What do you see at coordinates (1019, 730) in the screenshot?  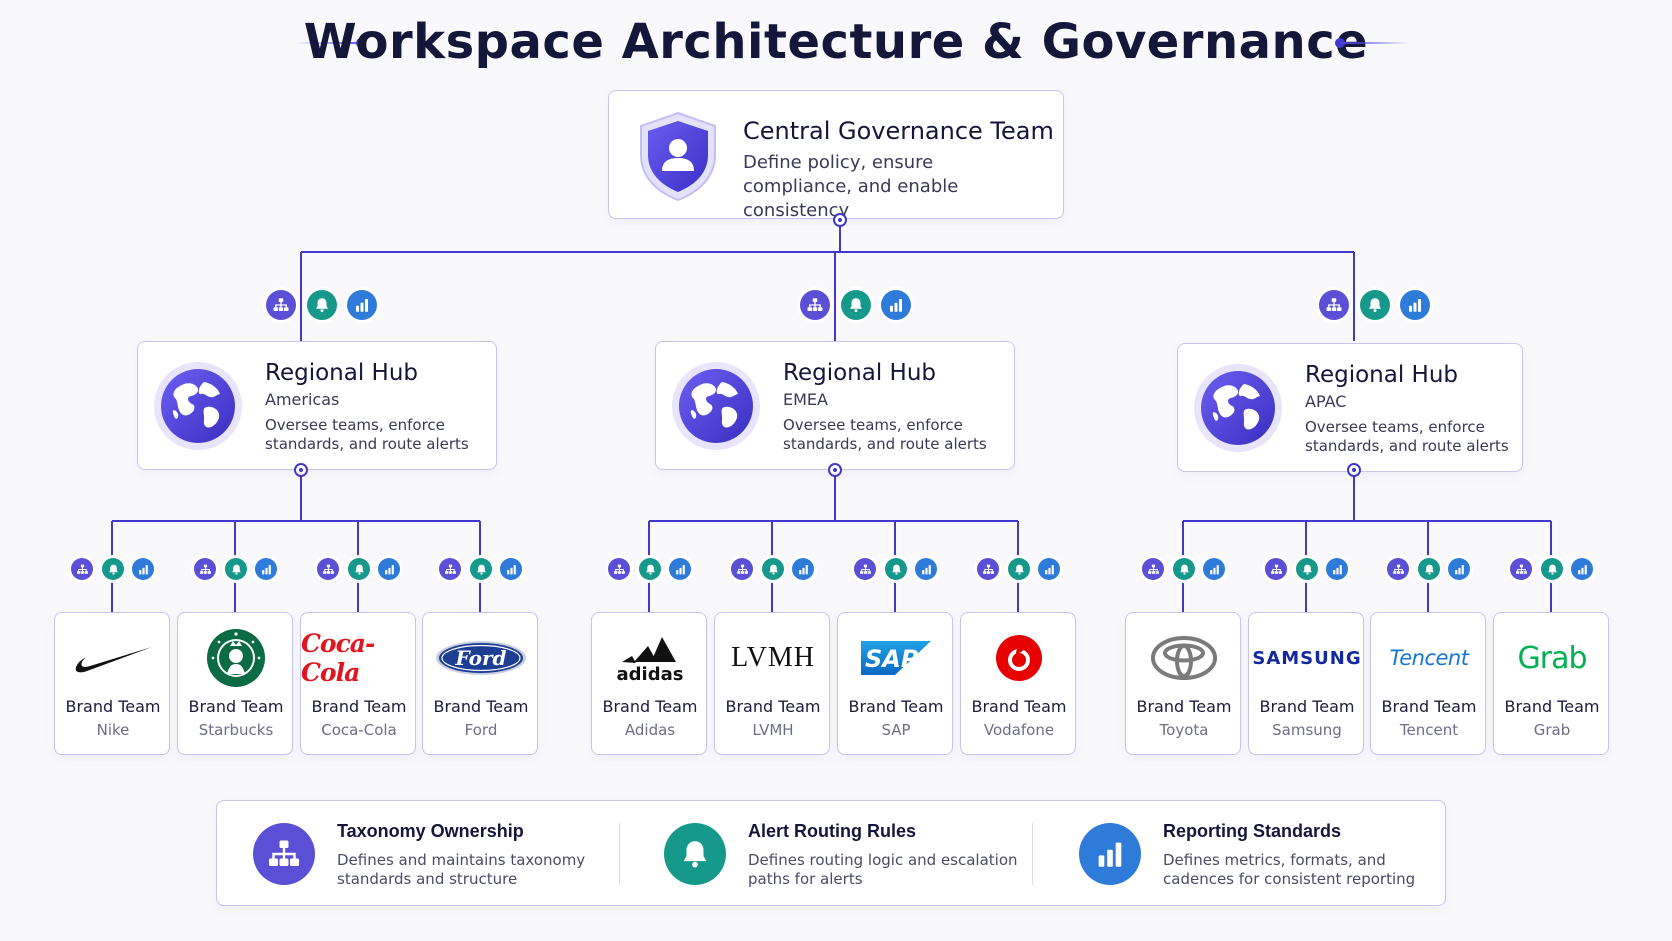 I see `brand-name: Vodafone` at bounding box center [1019, 730].